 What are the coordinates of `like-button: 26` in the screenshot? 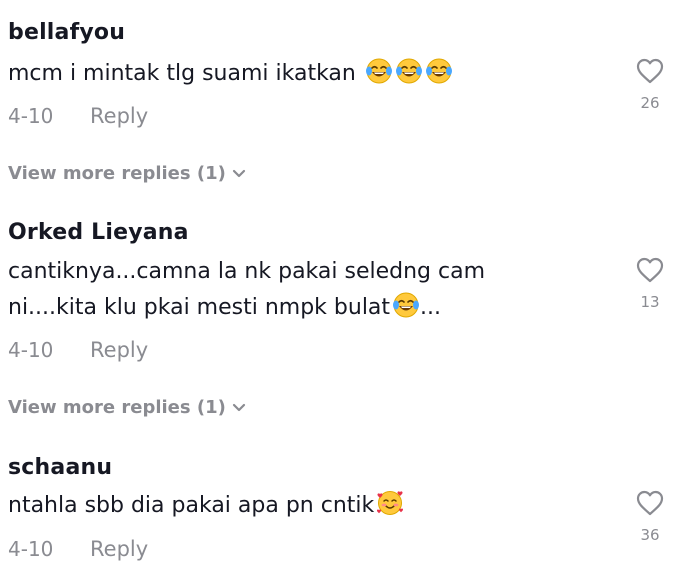 It's located at (650, 85).